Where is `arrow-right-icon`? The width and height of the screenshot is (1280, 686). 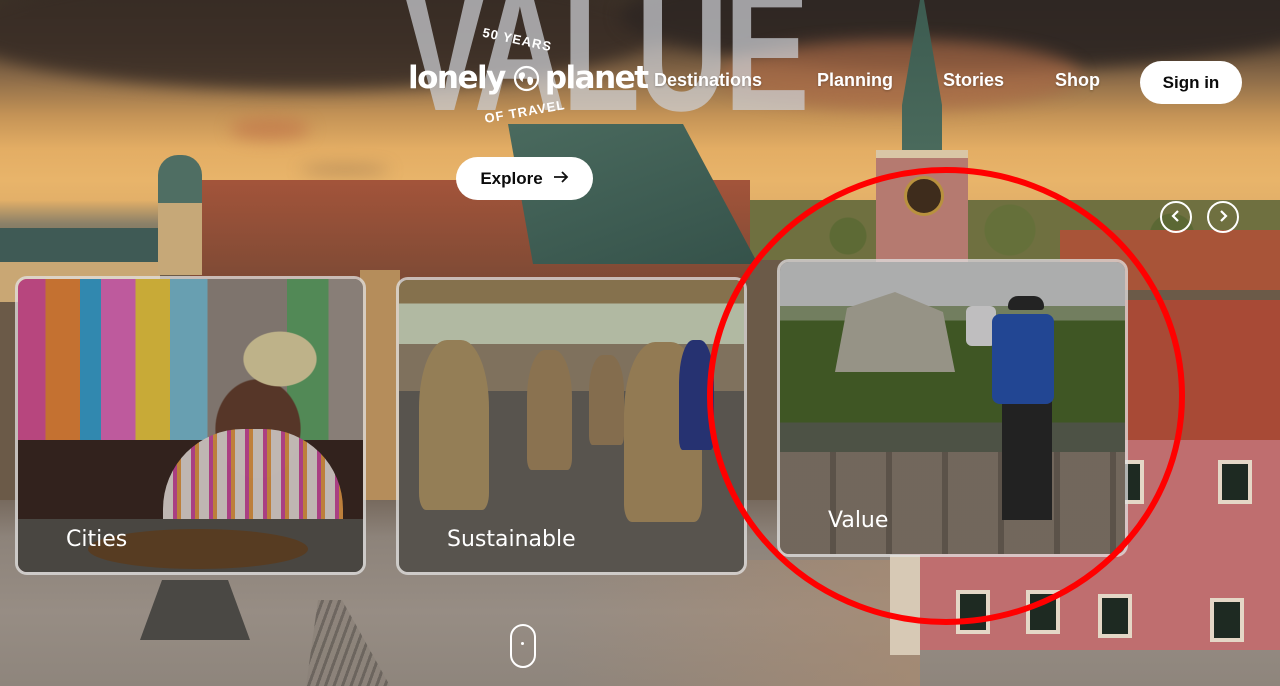 arrow-right-icon is located at coordinates (561, 178).